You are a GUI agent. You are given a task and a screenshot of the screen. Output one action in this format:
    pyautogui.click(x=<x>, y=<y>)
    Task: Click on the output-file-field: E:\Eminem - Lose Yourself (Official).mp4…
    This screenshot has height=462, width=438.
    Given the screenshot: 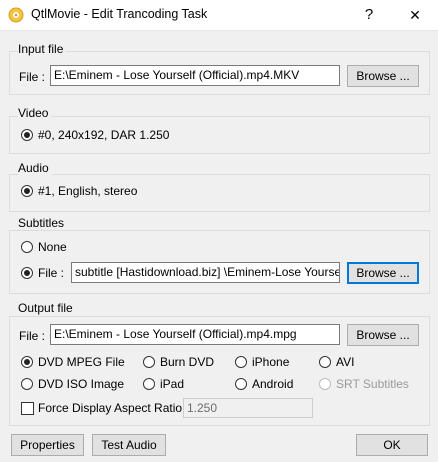 What is the action you would take?
    pyautogui.click(x=195, y=334)
    